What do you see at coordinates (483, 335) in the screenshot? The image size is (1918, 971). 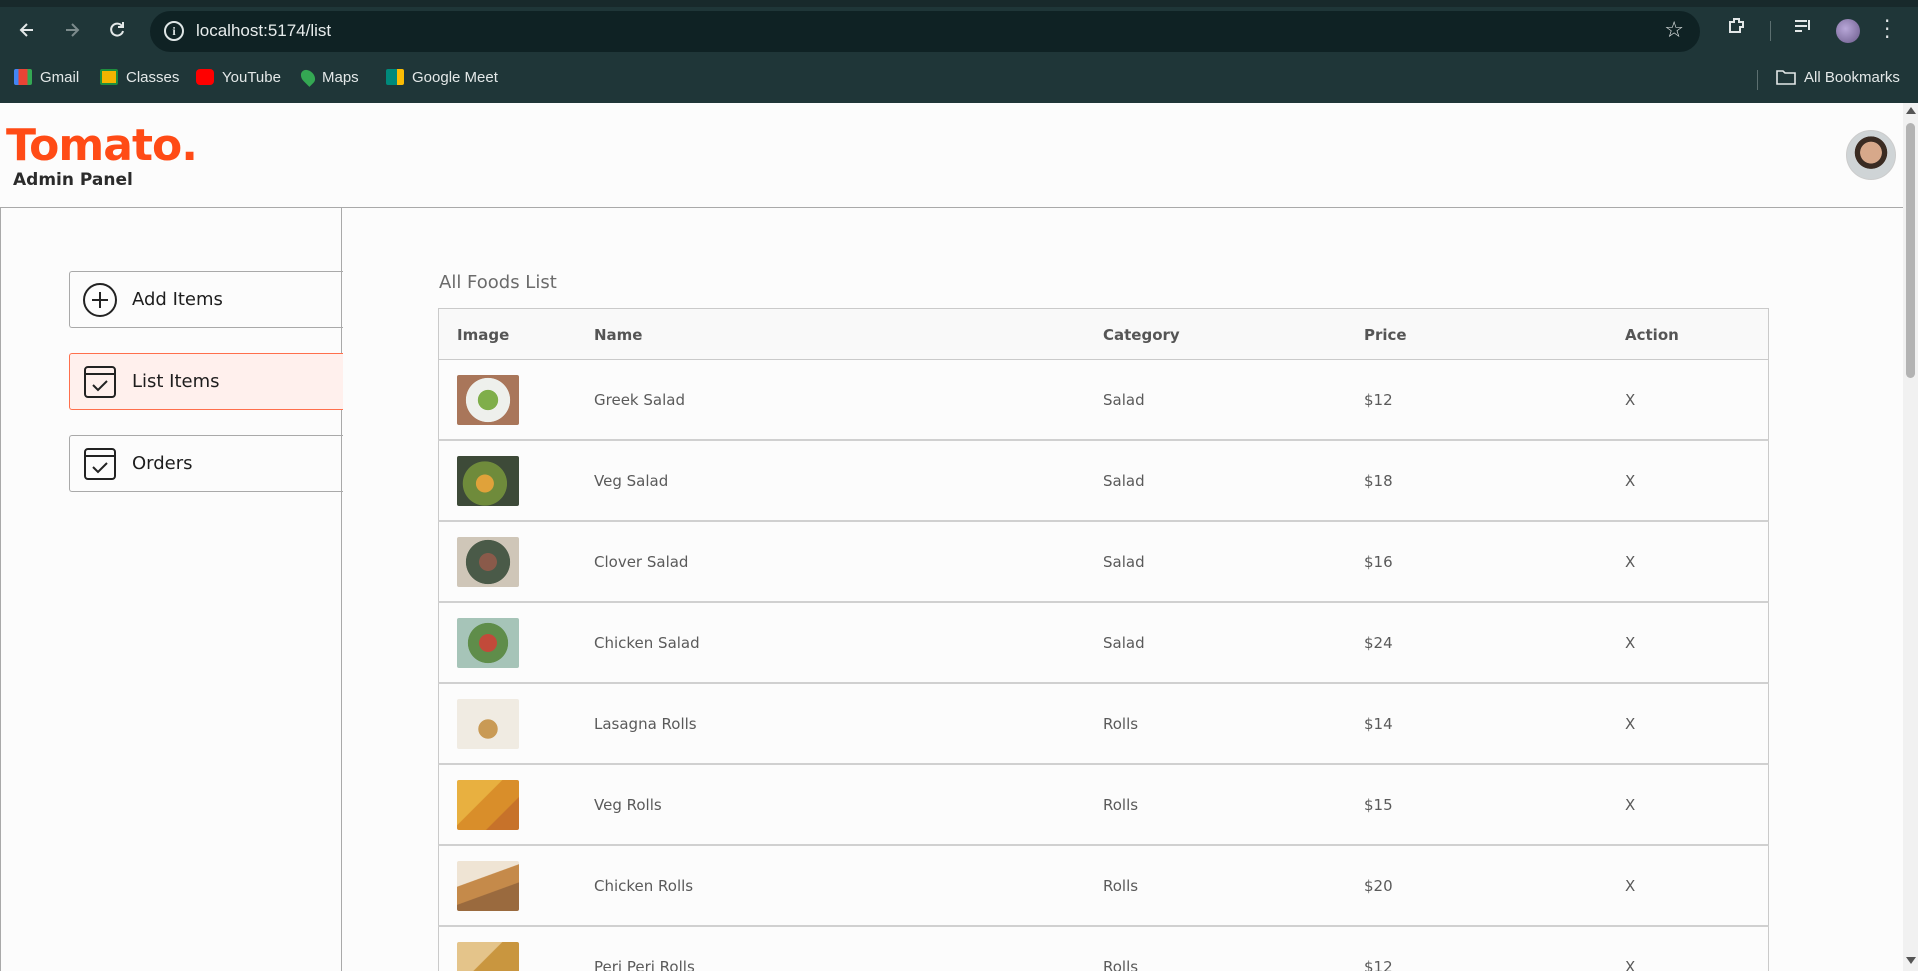 I see `column-header-image: Image` at bounding box center [483, 335].